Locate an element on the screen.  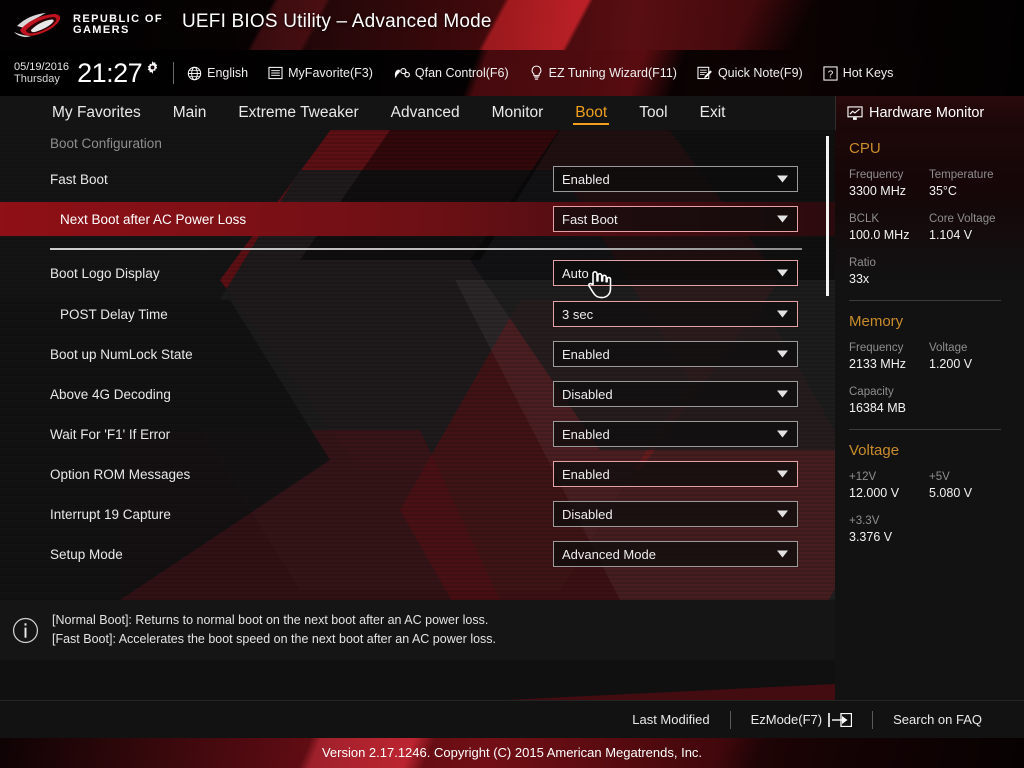
tab-boot: Boot is located at coordinates (591, 113).